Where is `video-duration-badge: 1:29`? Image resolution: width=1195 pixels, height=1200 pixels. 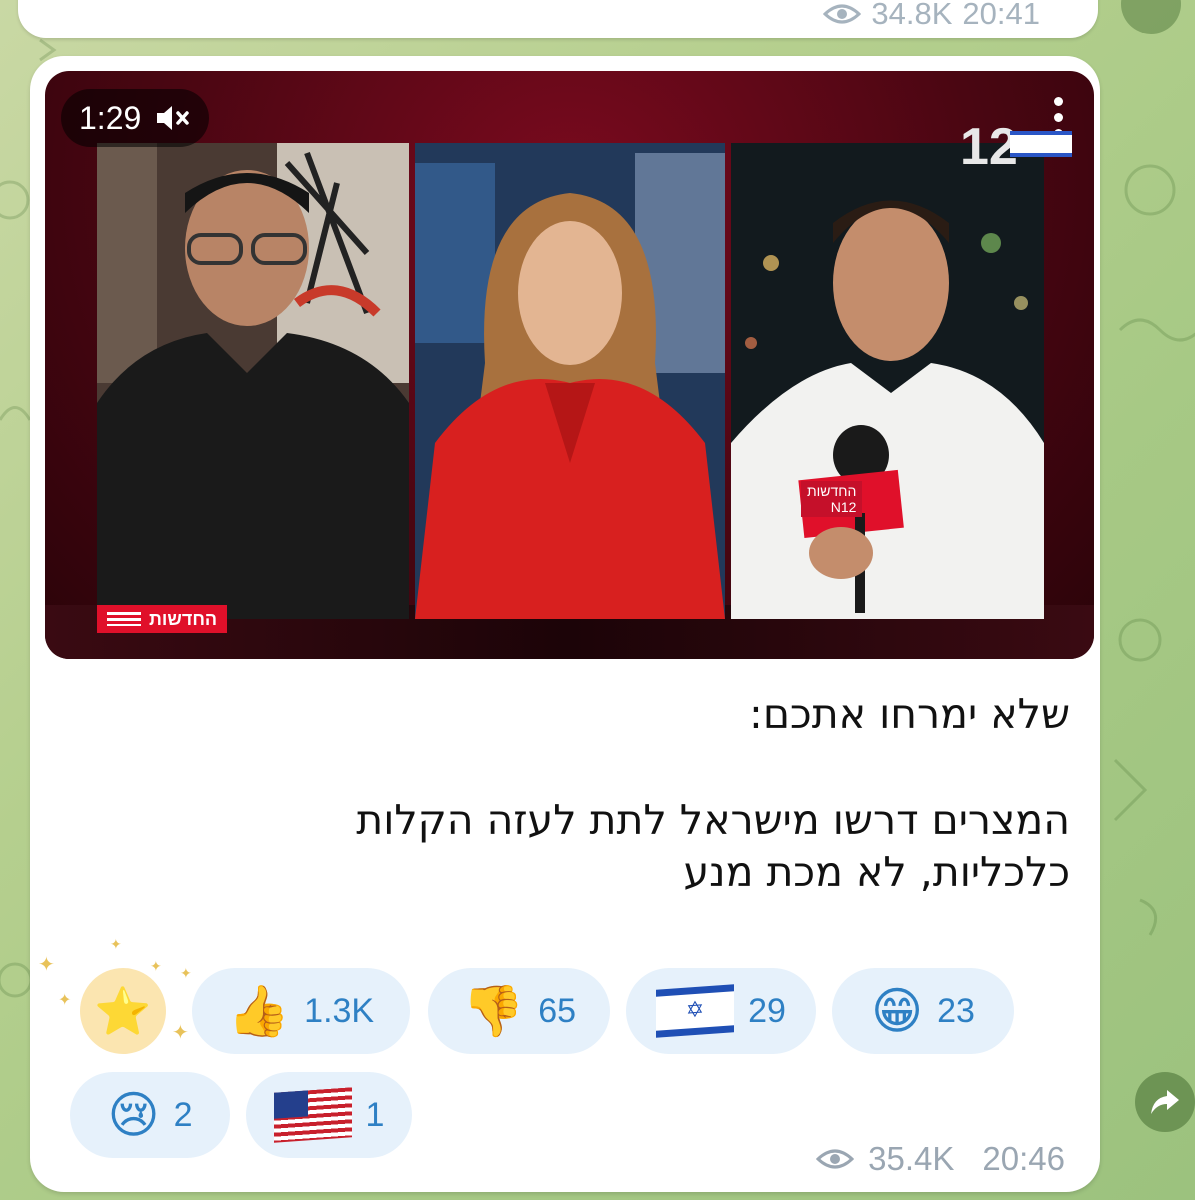
video-duration-badge: 1:29 is located at coordinates (135, 118).